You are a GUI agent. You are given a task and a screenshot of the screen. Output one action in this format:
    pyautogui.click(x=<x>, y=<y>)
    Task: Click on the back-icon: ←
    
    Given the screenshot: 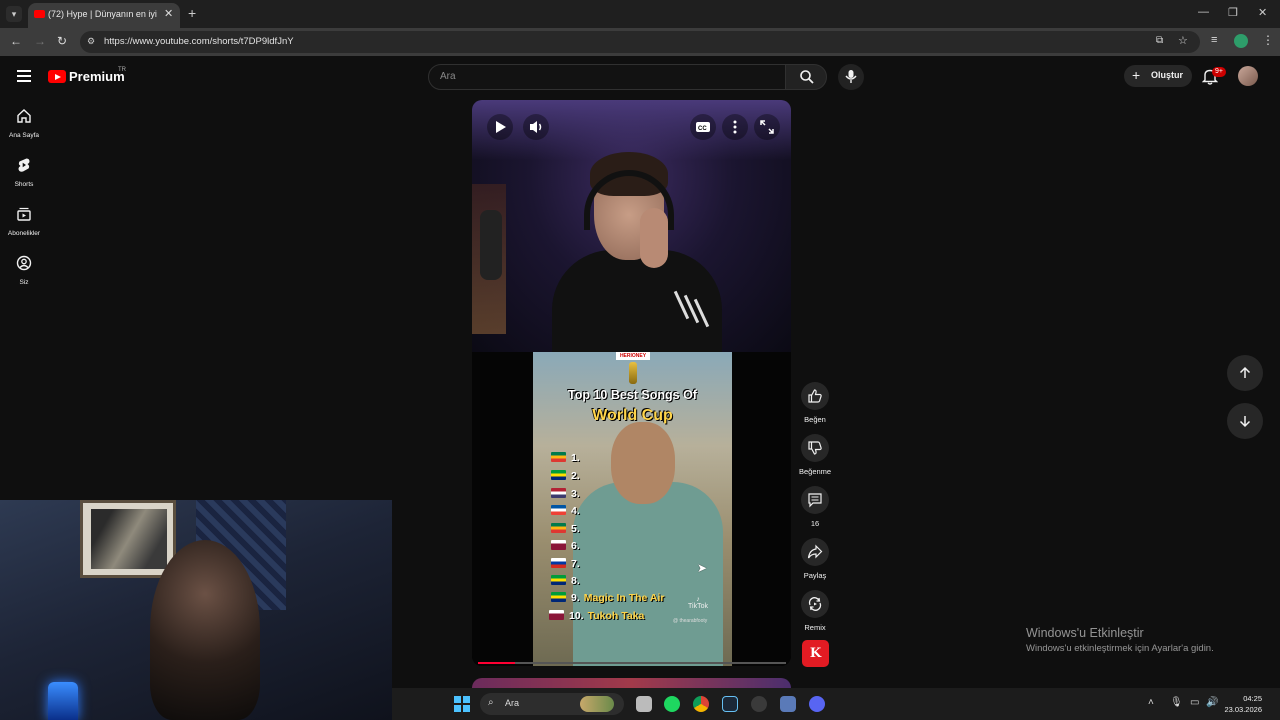 What is the action you would take?
    pyautogui.click(x=16, y=41)
    